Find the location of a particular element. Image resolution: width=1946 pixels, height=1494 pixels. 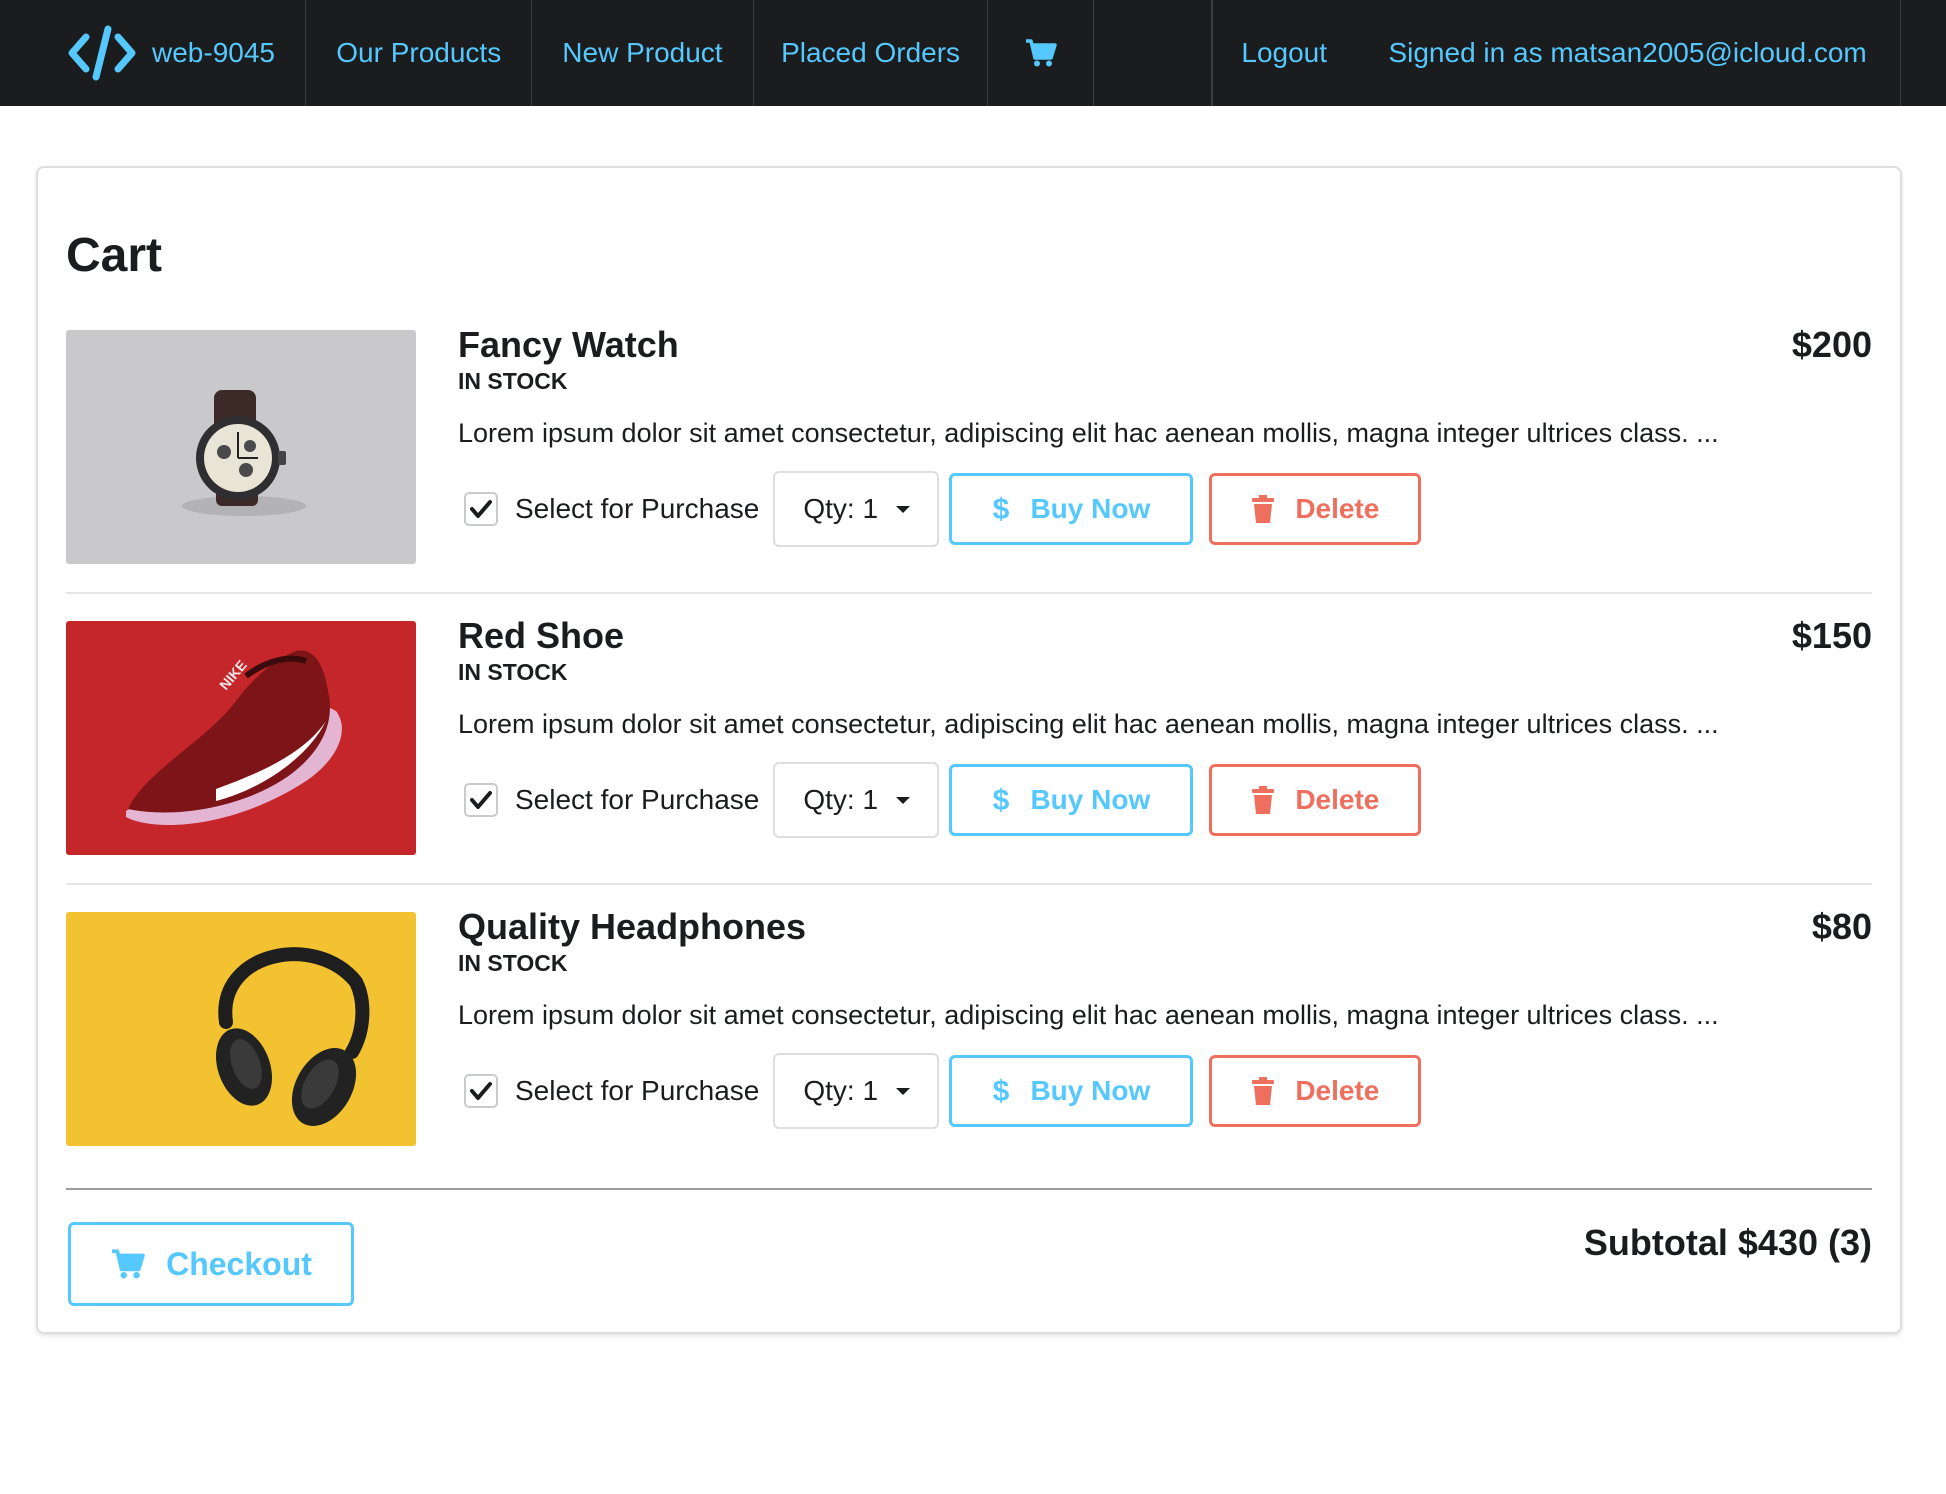

nav-our-products: Our Products is located at coordinates (419, 53).